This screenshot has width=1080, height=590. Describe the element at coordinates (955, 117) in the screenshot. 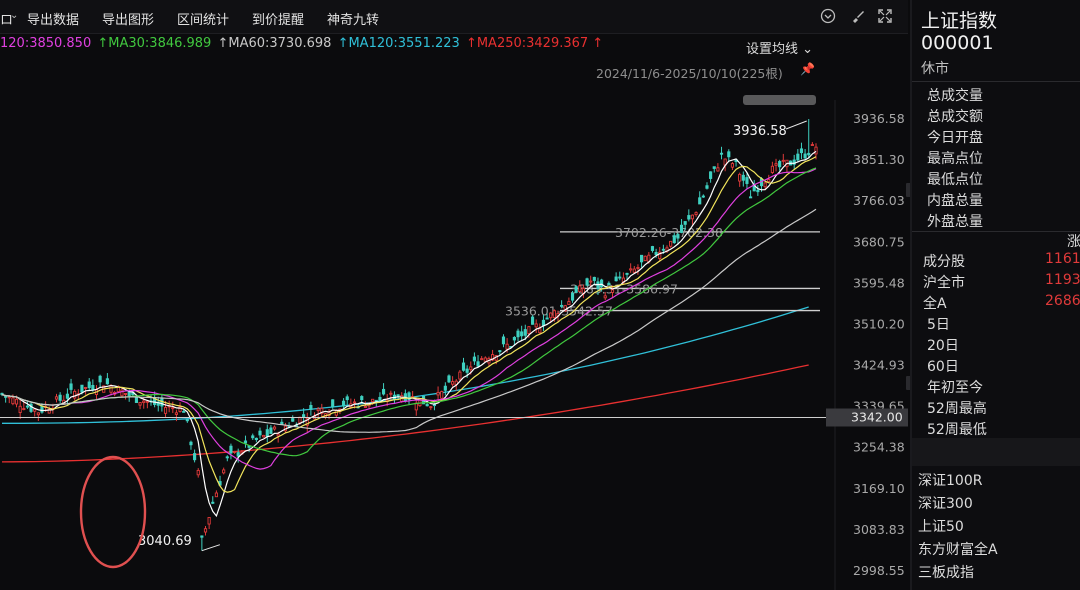

I see `stat-total-amount: 总成交额` at that location.